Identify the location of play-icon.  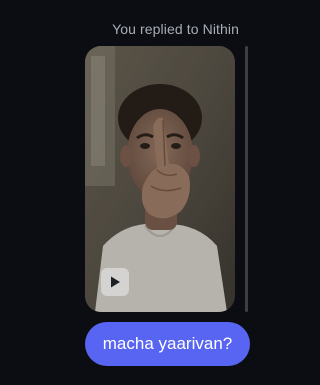
(115, 282).